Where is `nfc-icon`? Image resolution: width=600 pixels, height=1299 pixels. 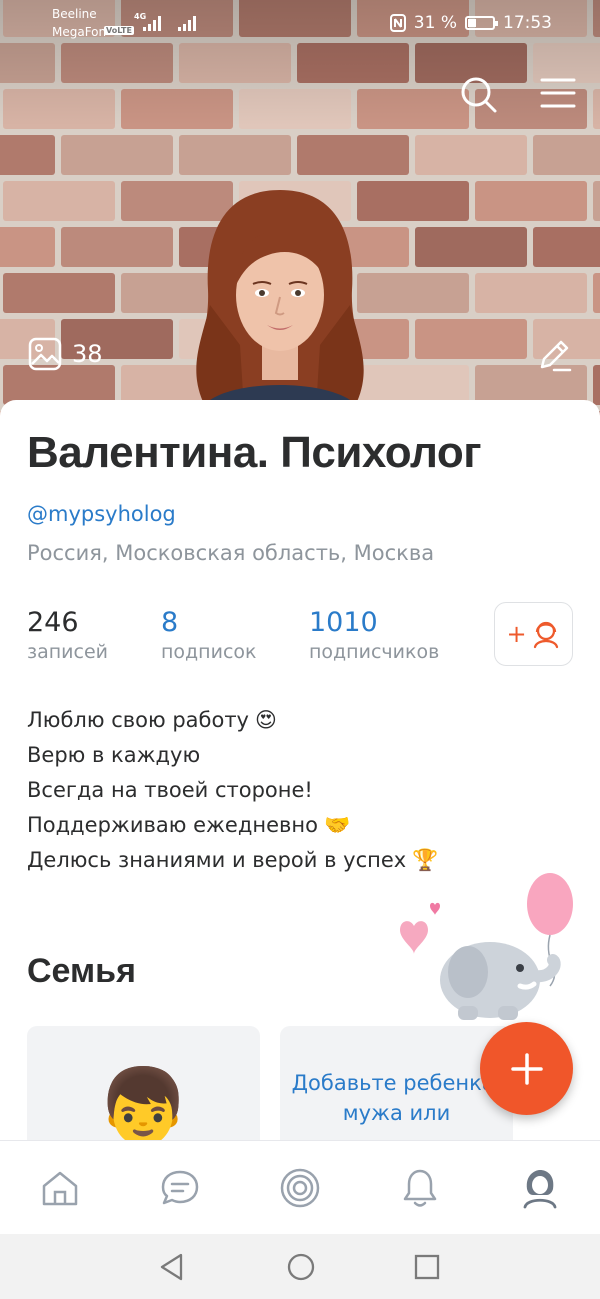 nfc-icon is located at coordinates (397, 23).